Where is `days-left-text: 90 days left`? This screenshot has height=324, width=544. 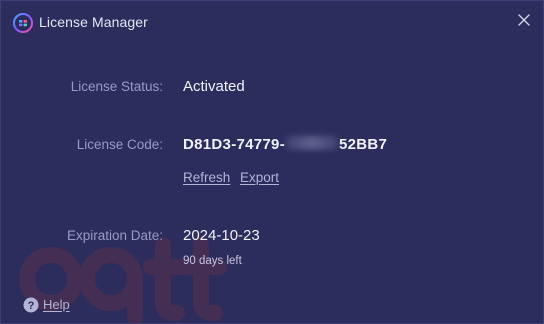
days-left-text: 90 days left is located at coordinates (212, 261).